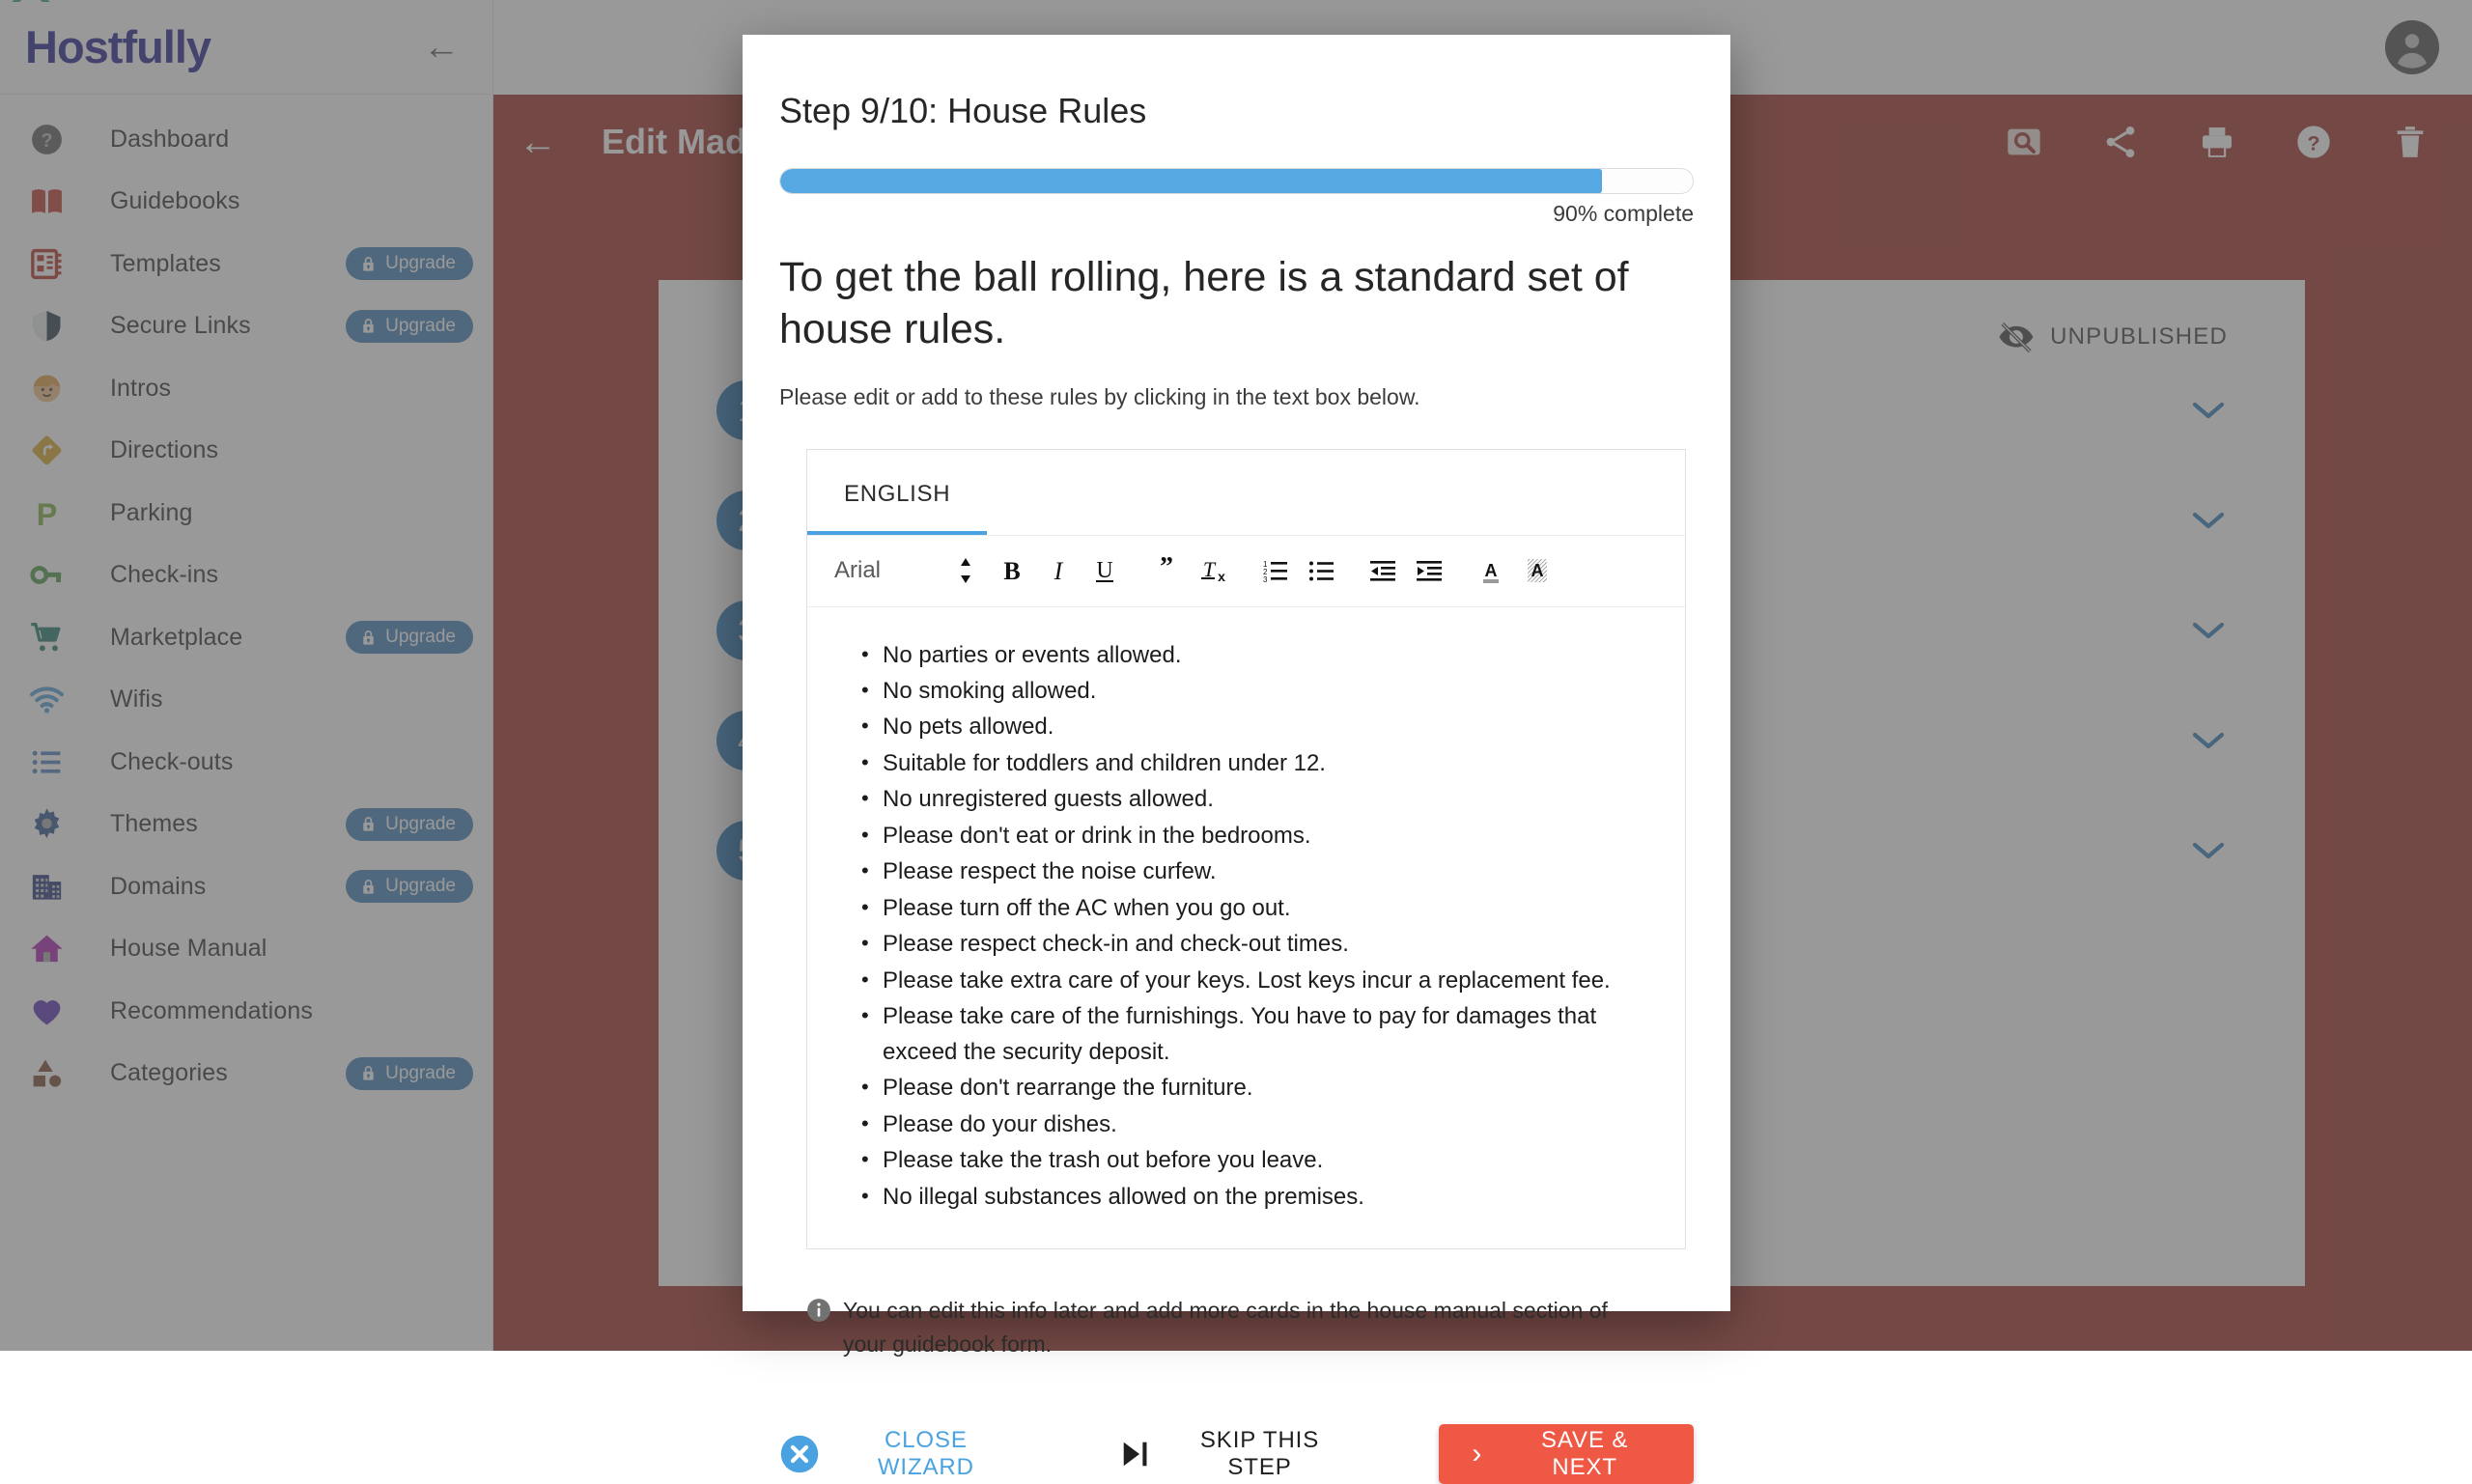 This screenshot has width=2472, height=1484. I want to click on house-rule-item: Please respect the noise curfew., so click(1267, 872).